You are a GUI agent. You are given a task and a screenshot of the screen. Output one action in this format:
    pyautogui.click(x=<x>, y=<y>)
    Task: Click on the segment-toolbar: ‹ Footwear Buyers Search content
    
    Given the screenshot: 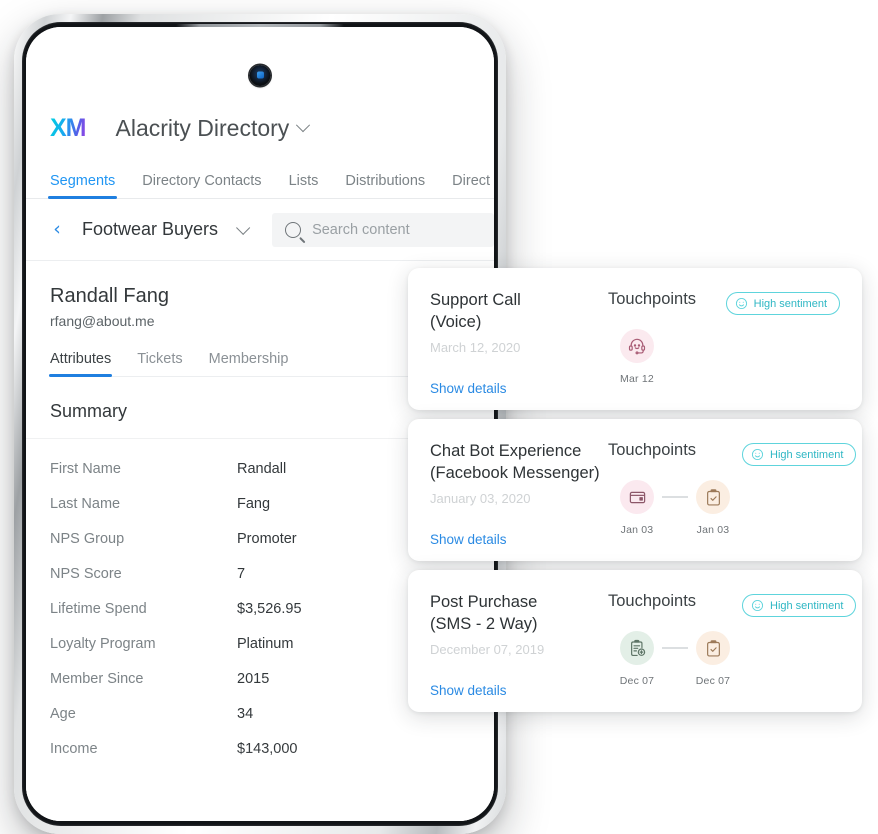 What is the action you would take?
    pyautogui.click(x=260, y=230)
    